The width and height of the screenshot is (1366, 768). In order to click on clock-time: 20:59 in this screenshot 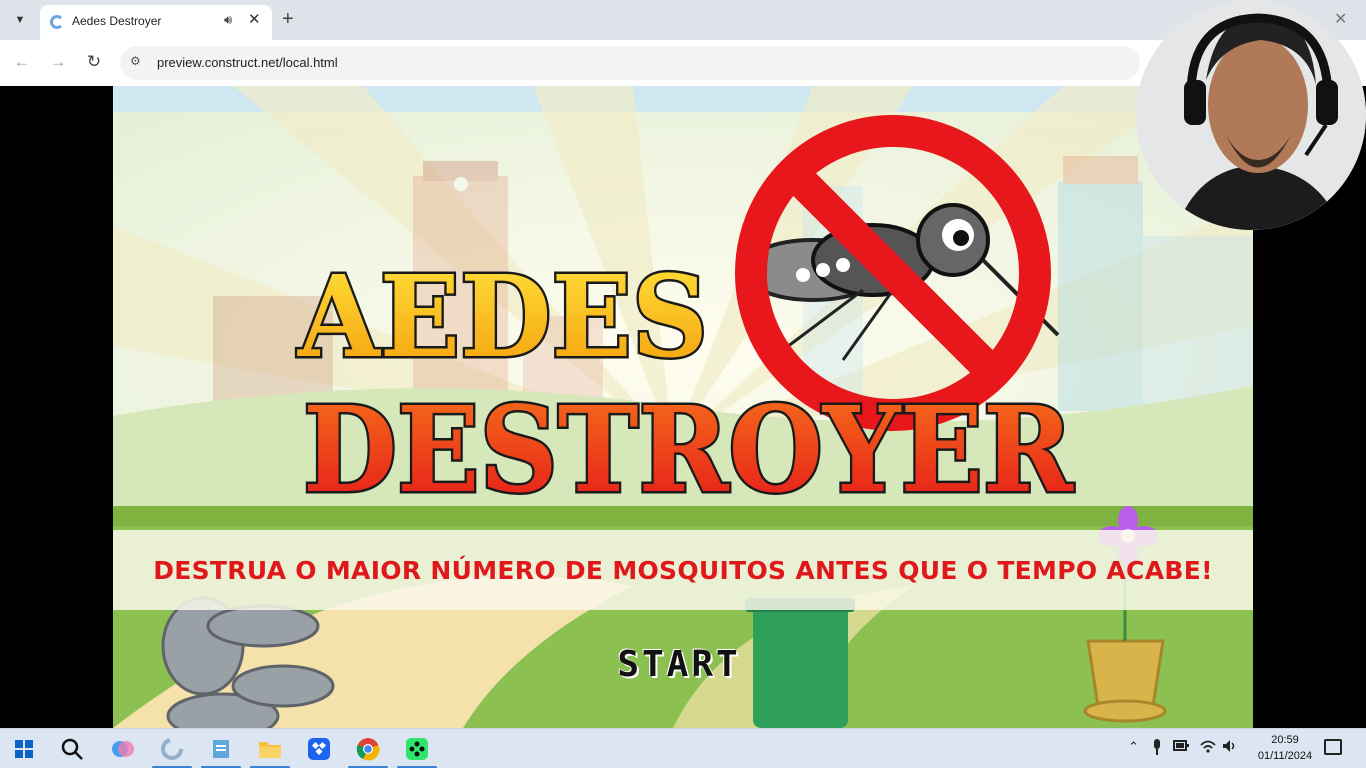, I will do `click(1285, 740)`.